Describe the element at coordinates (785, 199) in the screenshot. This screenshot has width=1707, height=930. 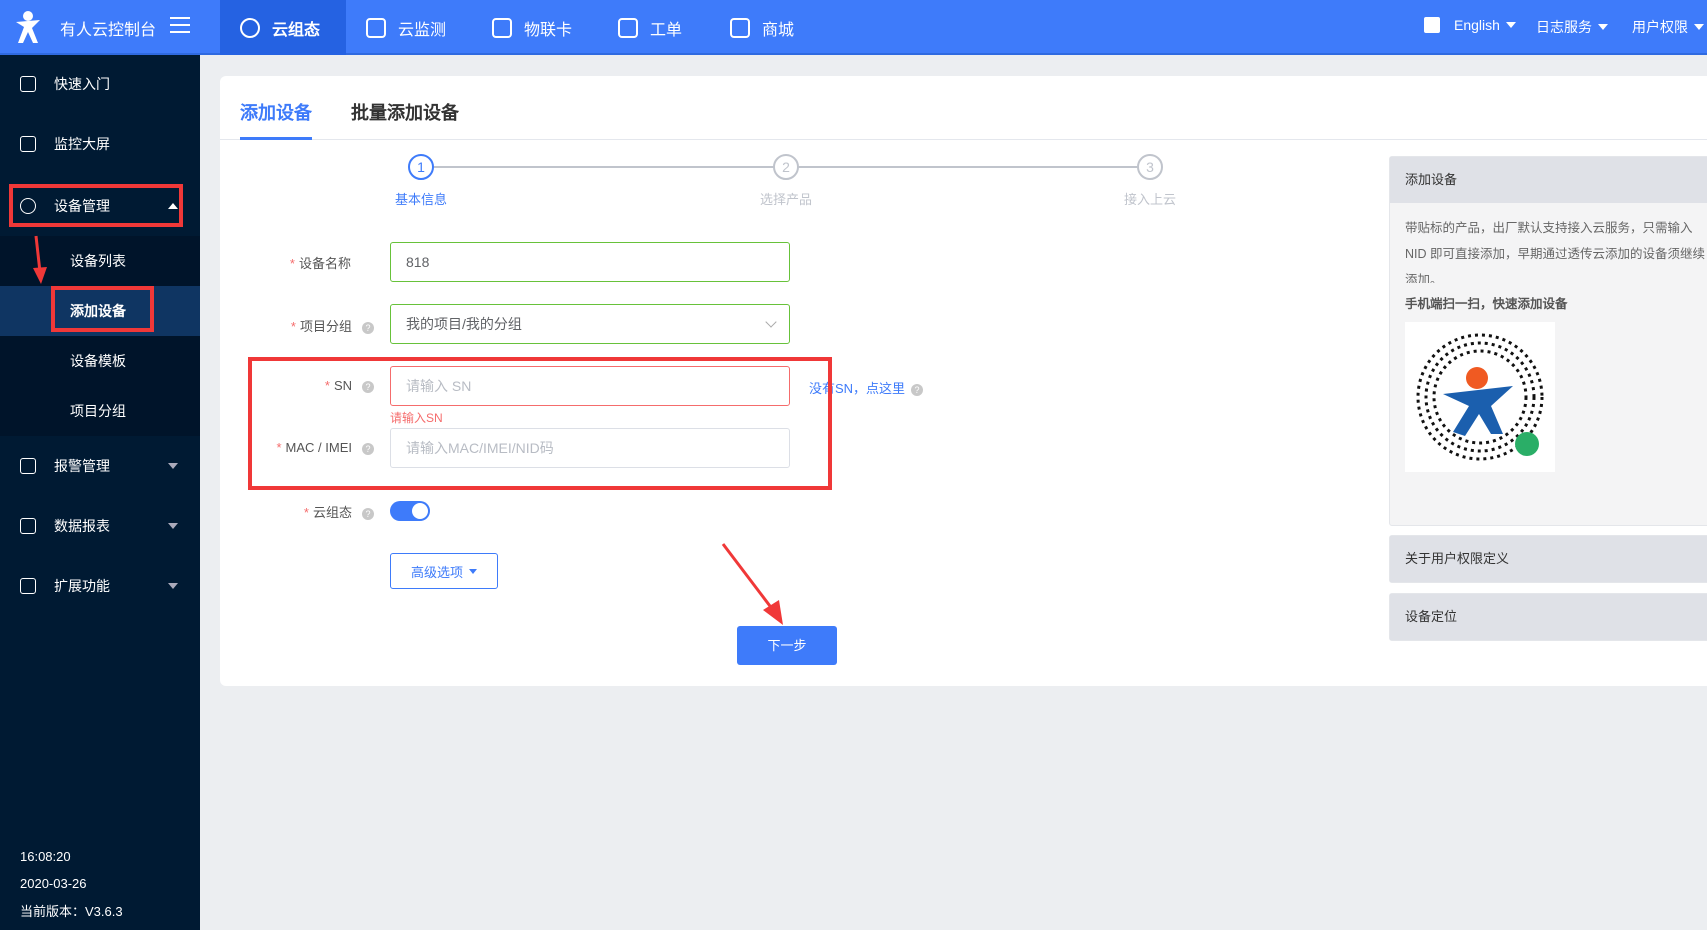
I see `step-2-label: 选择产品` at that location.